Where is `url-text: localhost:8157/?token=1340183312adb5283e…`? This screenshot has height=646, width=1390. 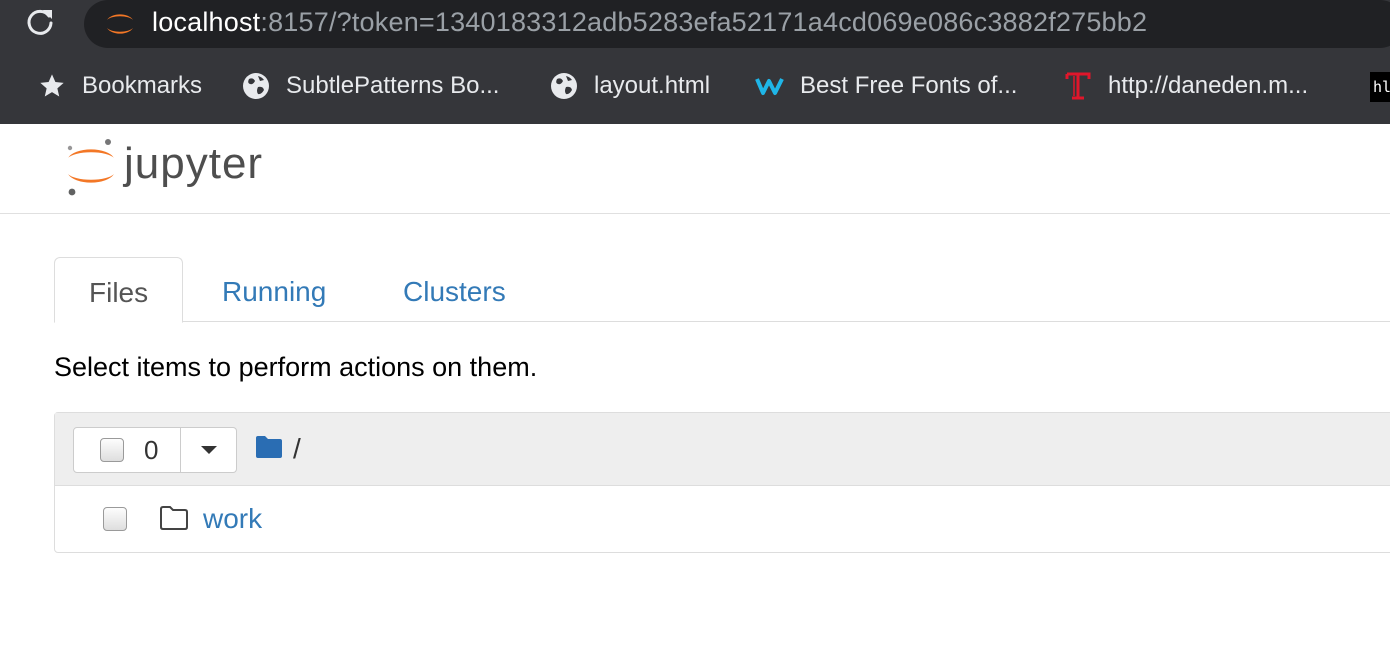
url-text: localhost:8157/?token=1340183312adb5283e… is located at coordinates (649, 22).